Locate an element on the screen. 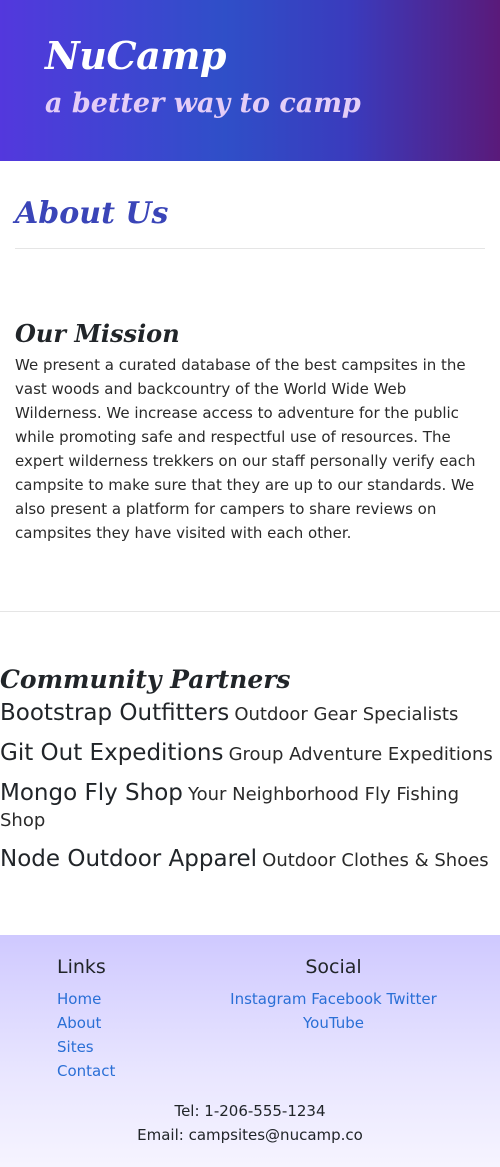  footer-social-heading: Social is located at coordinates (333, 967).